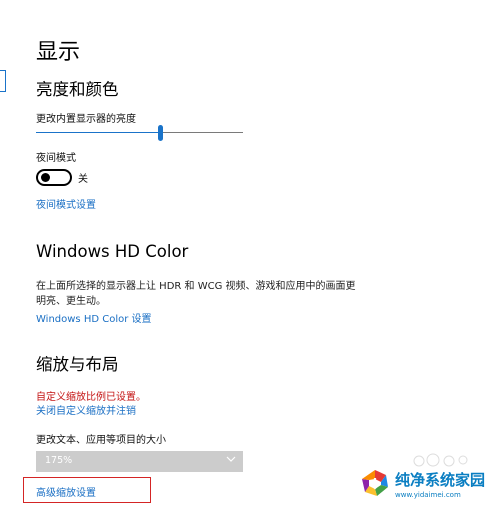 The width and height of the screenshot is (500, 508). I want to click on nav-selection-edge, so click(3, 81).